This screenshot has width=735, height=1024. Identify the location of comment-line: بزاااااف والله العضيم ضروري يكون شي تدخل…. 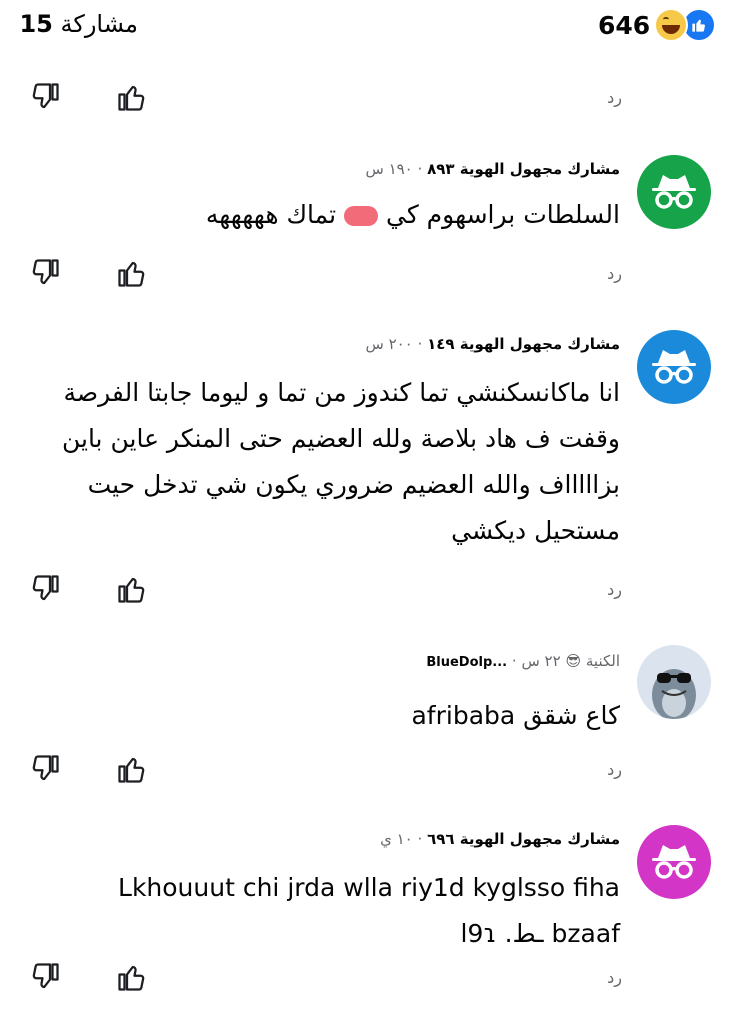
(353, 484).